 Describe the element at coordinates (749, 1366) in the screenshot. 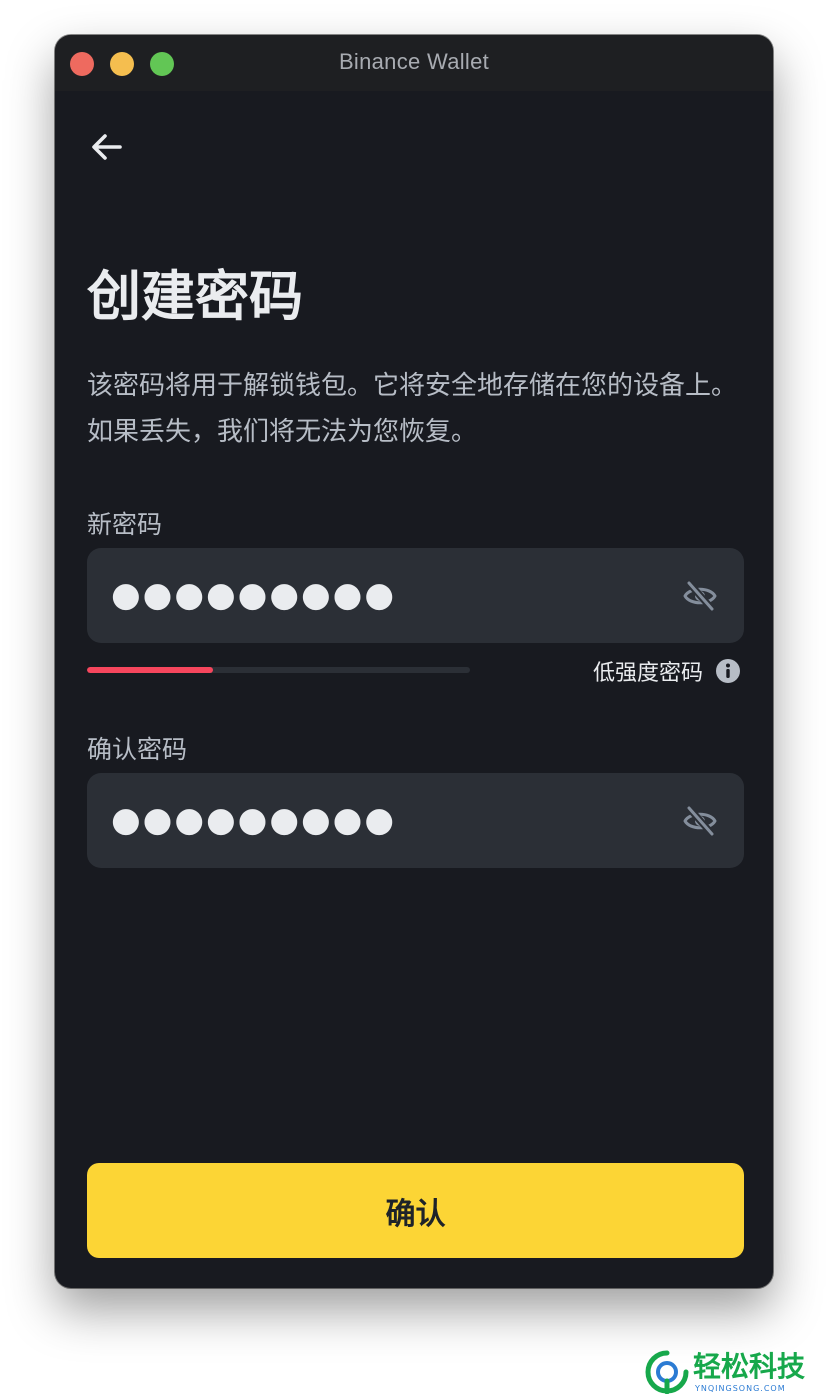

I see `watermark-name: 轻松科技` at that location.